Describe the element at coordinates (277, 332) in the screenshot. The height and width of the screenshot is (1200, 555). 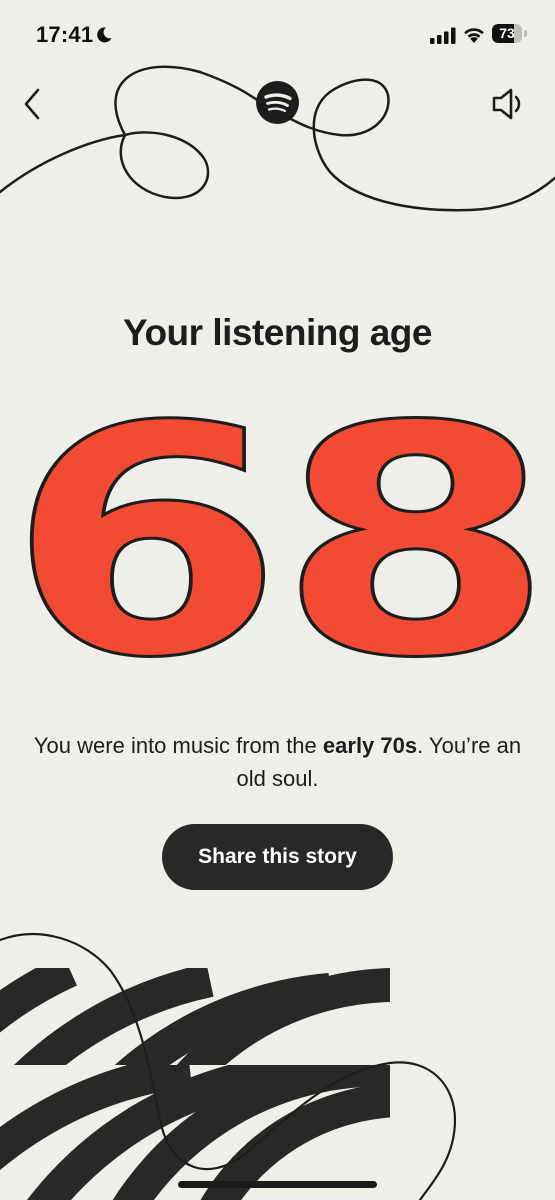
I see `story-title: Your listening age` at that location.